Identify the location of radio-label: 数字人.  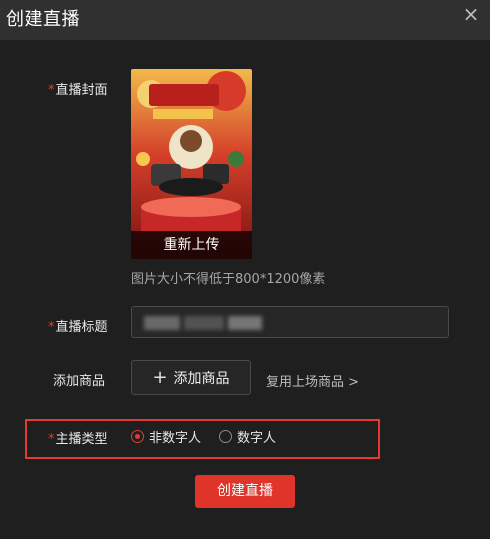
(257, 438).